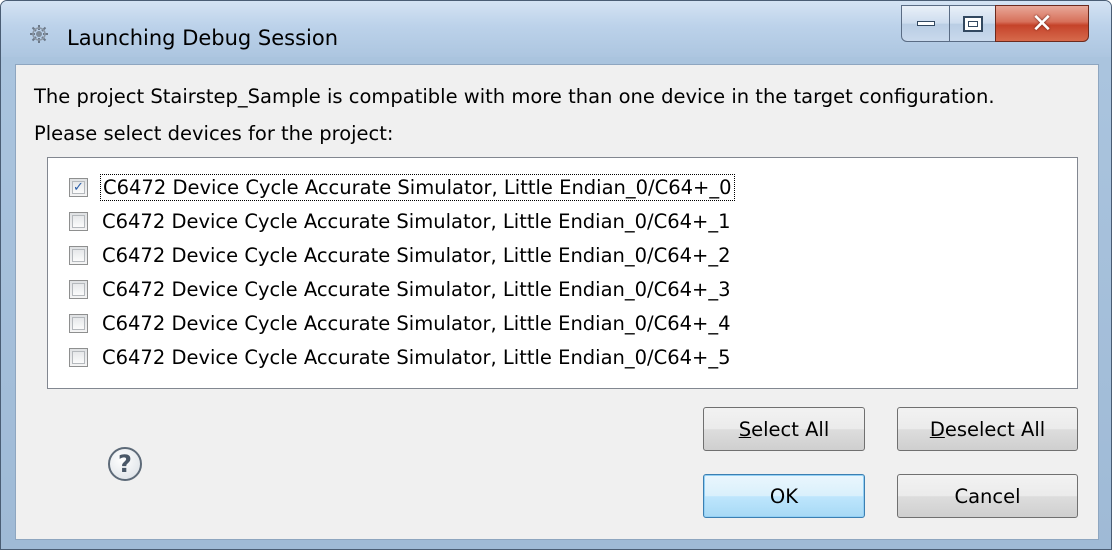 The image size is (1112, 550). What do you see at coordinates (203, 38) in the screenshot?
I see `window-title: Launching Debug Session` at bounding box center [203, 38].